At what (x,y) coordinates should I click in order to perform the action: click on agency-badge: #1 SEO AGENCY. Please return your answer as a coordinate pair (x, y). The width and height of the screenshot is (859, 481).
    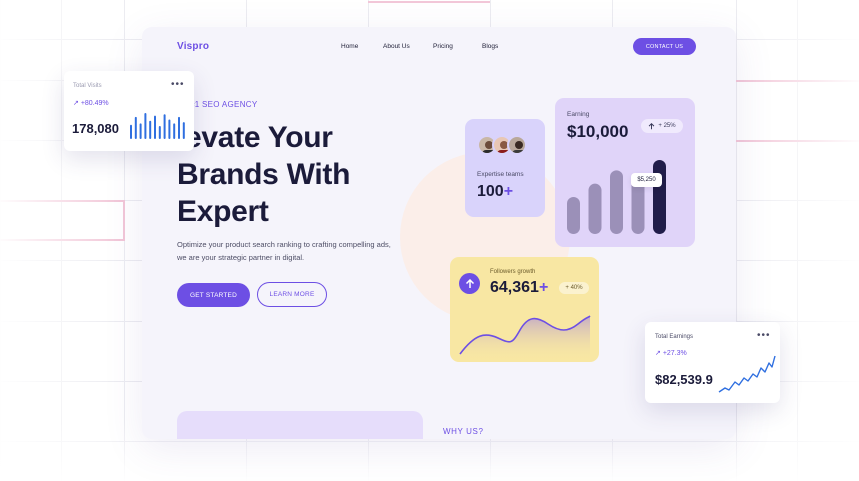
    Looking at the image, I should click on (224, 104).